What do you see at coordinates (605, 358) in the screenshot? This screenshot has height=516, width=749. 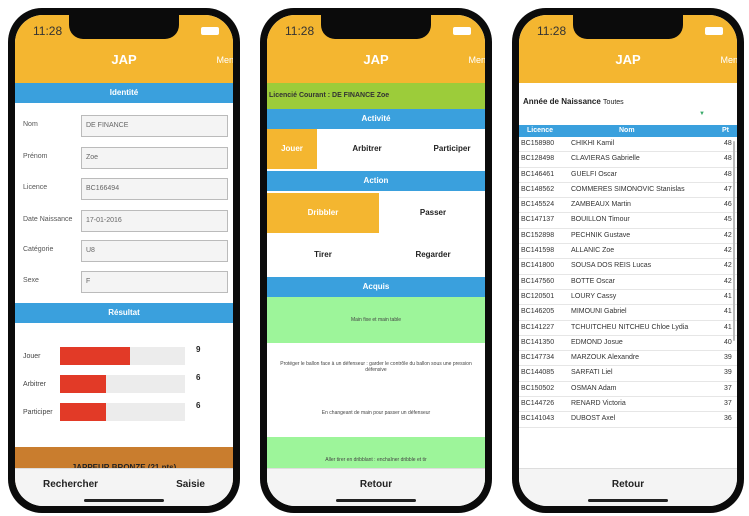 I see `cell-nom: MARZOUK Alexandre` at bounding box center [605, 358].